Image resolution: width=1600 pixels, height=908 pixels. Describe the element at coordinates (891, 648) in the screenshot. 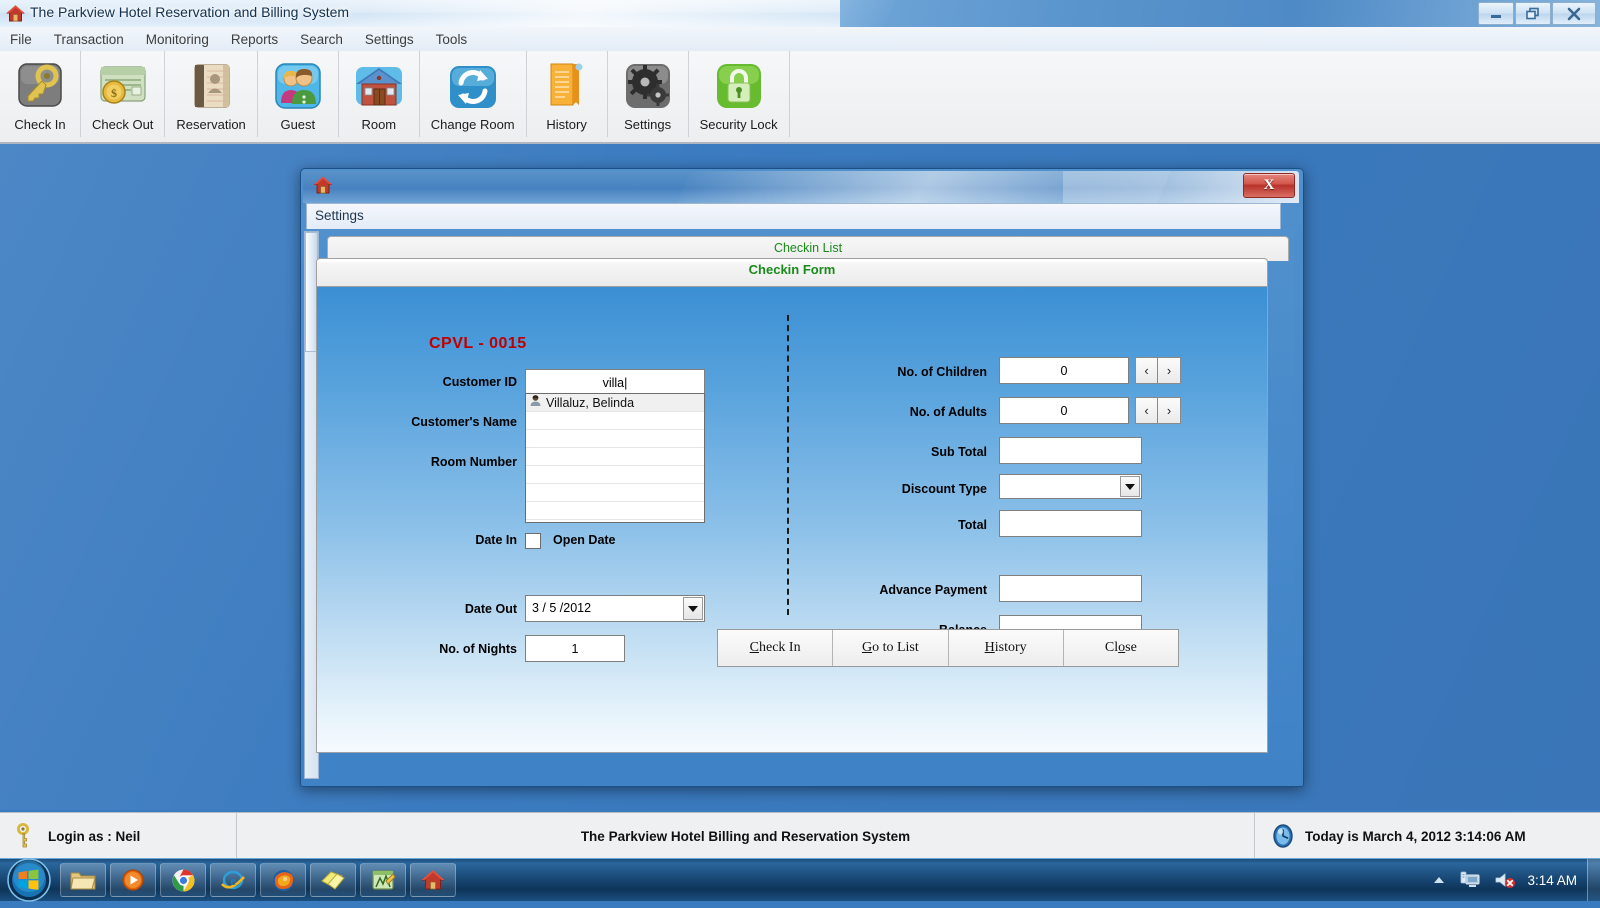

I see `go-to-list-button: Go to List` at that location.